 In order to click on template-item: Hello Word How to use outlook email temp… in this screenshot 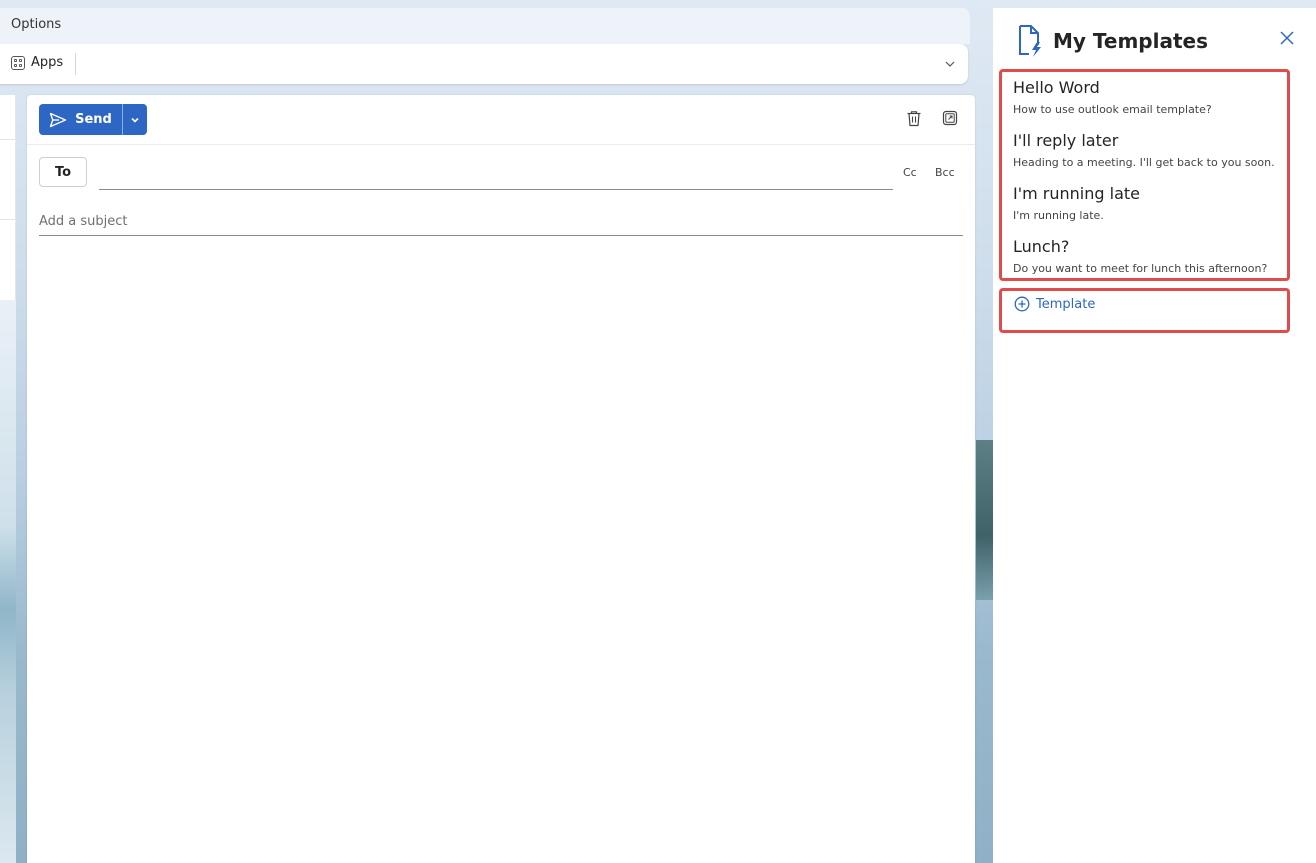, I will do `click(1112, 97)`.